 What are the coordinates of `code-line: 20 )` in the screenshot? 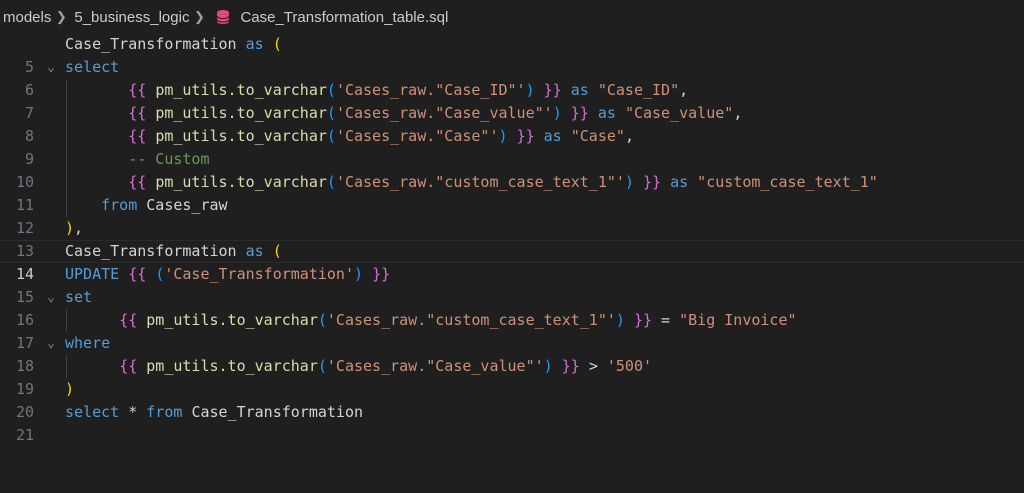 It's located at (512, 399).